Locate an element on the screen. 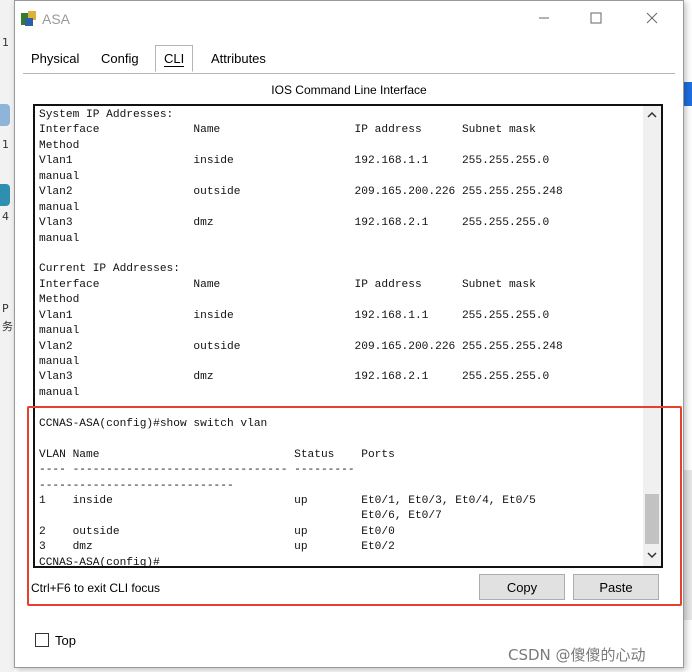 This screenshot has height=672, width=692. top-checkbox is located at coordinates (42, 640).